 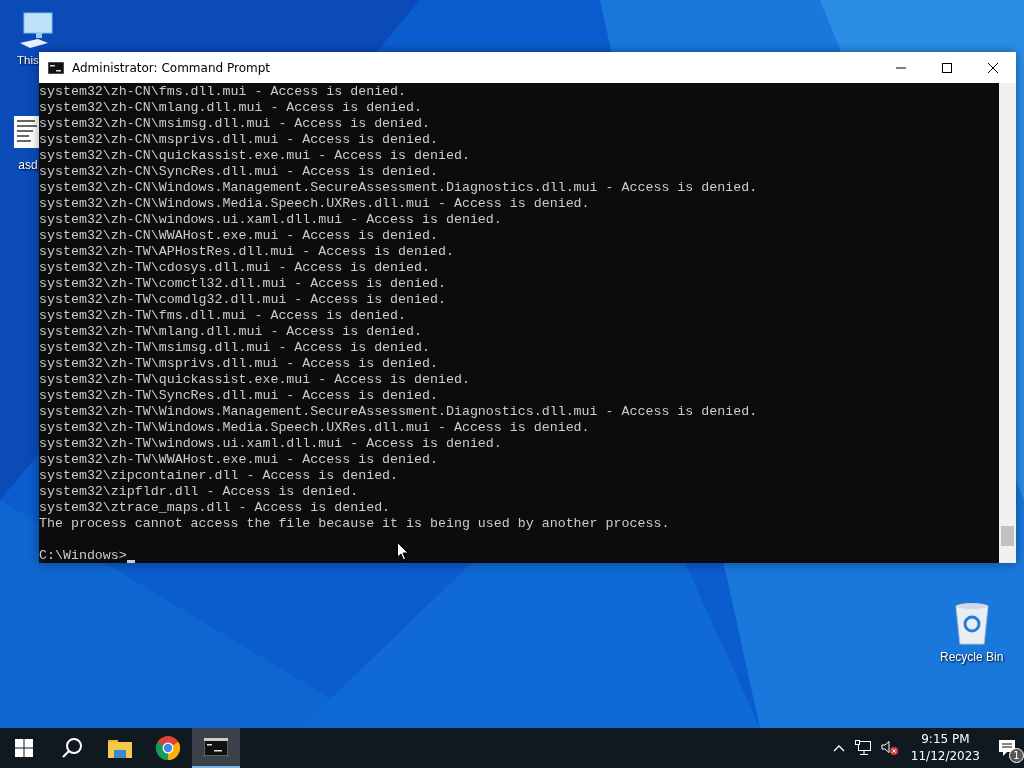 What do you see at coordinates (27, 132) in the screenshot?
I see `document-icon` at bounding box center [27, 132].